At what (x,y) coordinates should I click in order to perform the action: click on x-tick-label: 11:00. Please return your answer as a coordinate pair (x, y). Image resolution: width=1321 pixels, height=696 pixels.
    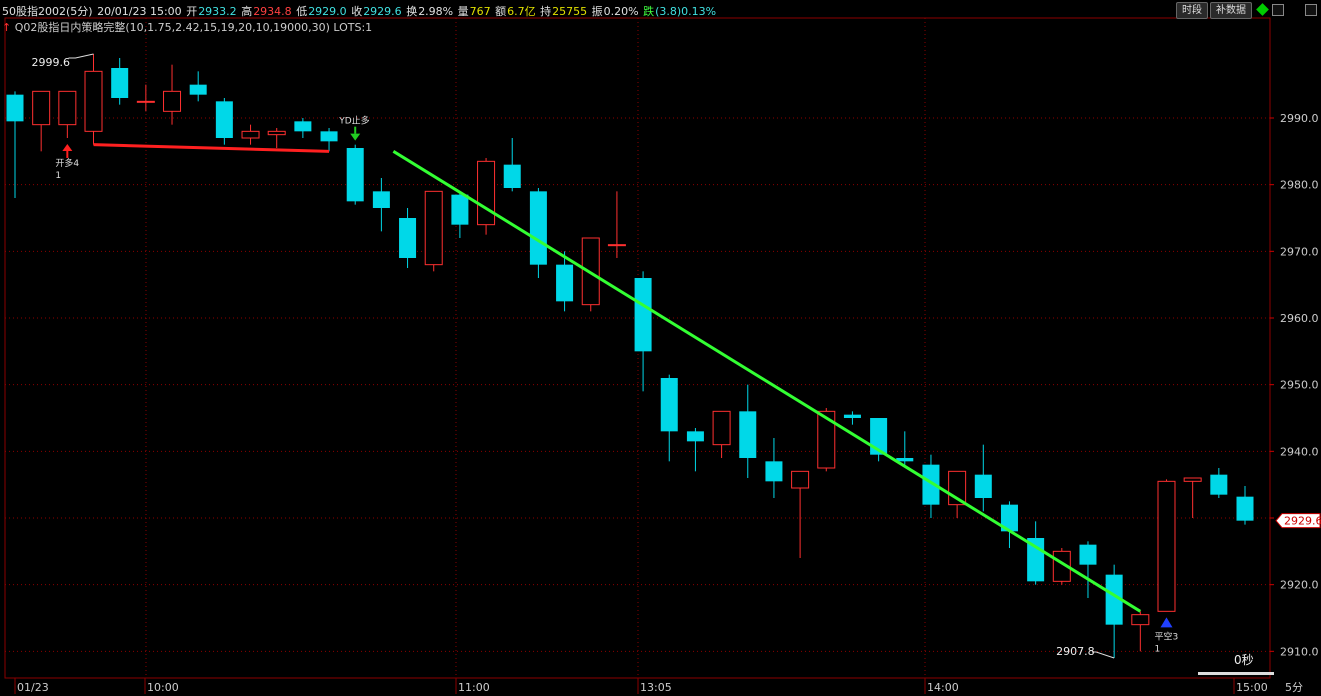
    Looking at the image, I should click on (474, 687).